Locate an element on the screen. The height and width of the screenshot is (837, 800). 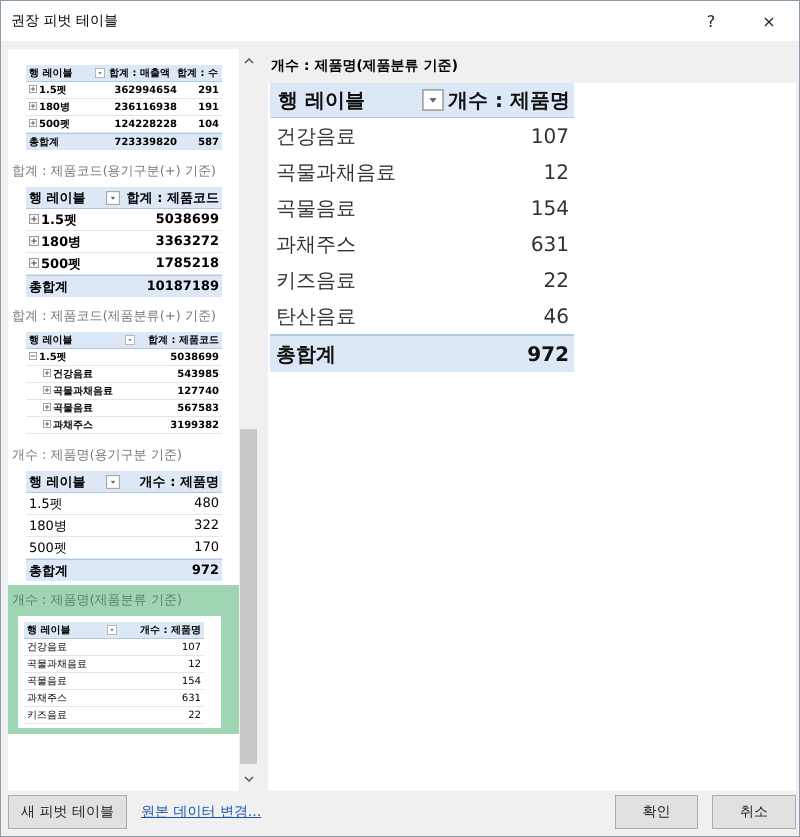
table-cell-text: 567583 is located at coordinates (197, 408).